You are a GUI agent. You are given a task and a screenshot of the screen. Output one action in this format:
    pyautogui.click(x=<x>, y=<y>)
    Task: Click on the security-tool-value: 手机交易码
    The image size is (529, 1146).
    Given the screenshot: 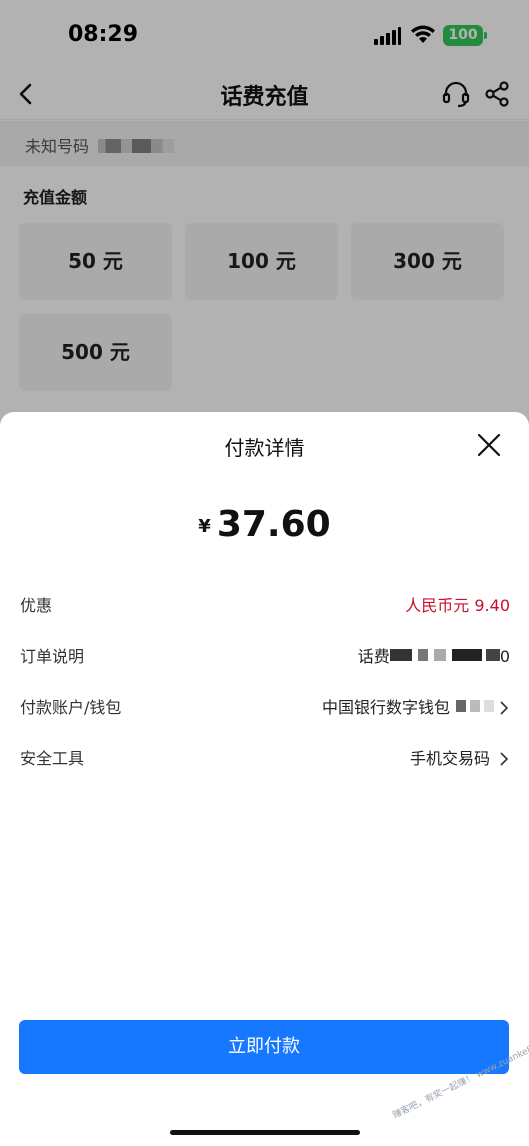 What is the action you would take?
    pyautogui.click(x=460, y=757)
    